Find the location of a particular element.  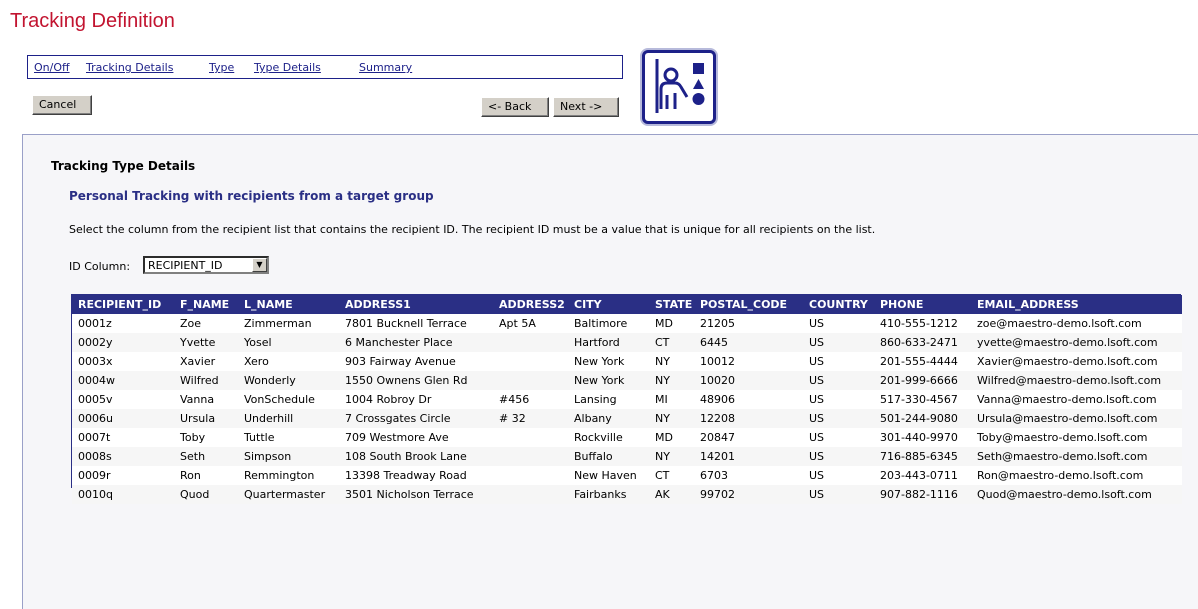

tab-on-off: On/Off is located at coordinates (52, 67).